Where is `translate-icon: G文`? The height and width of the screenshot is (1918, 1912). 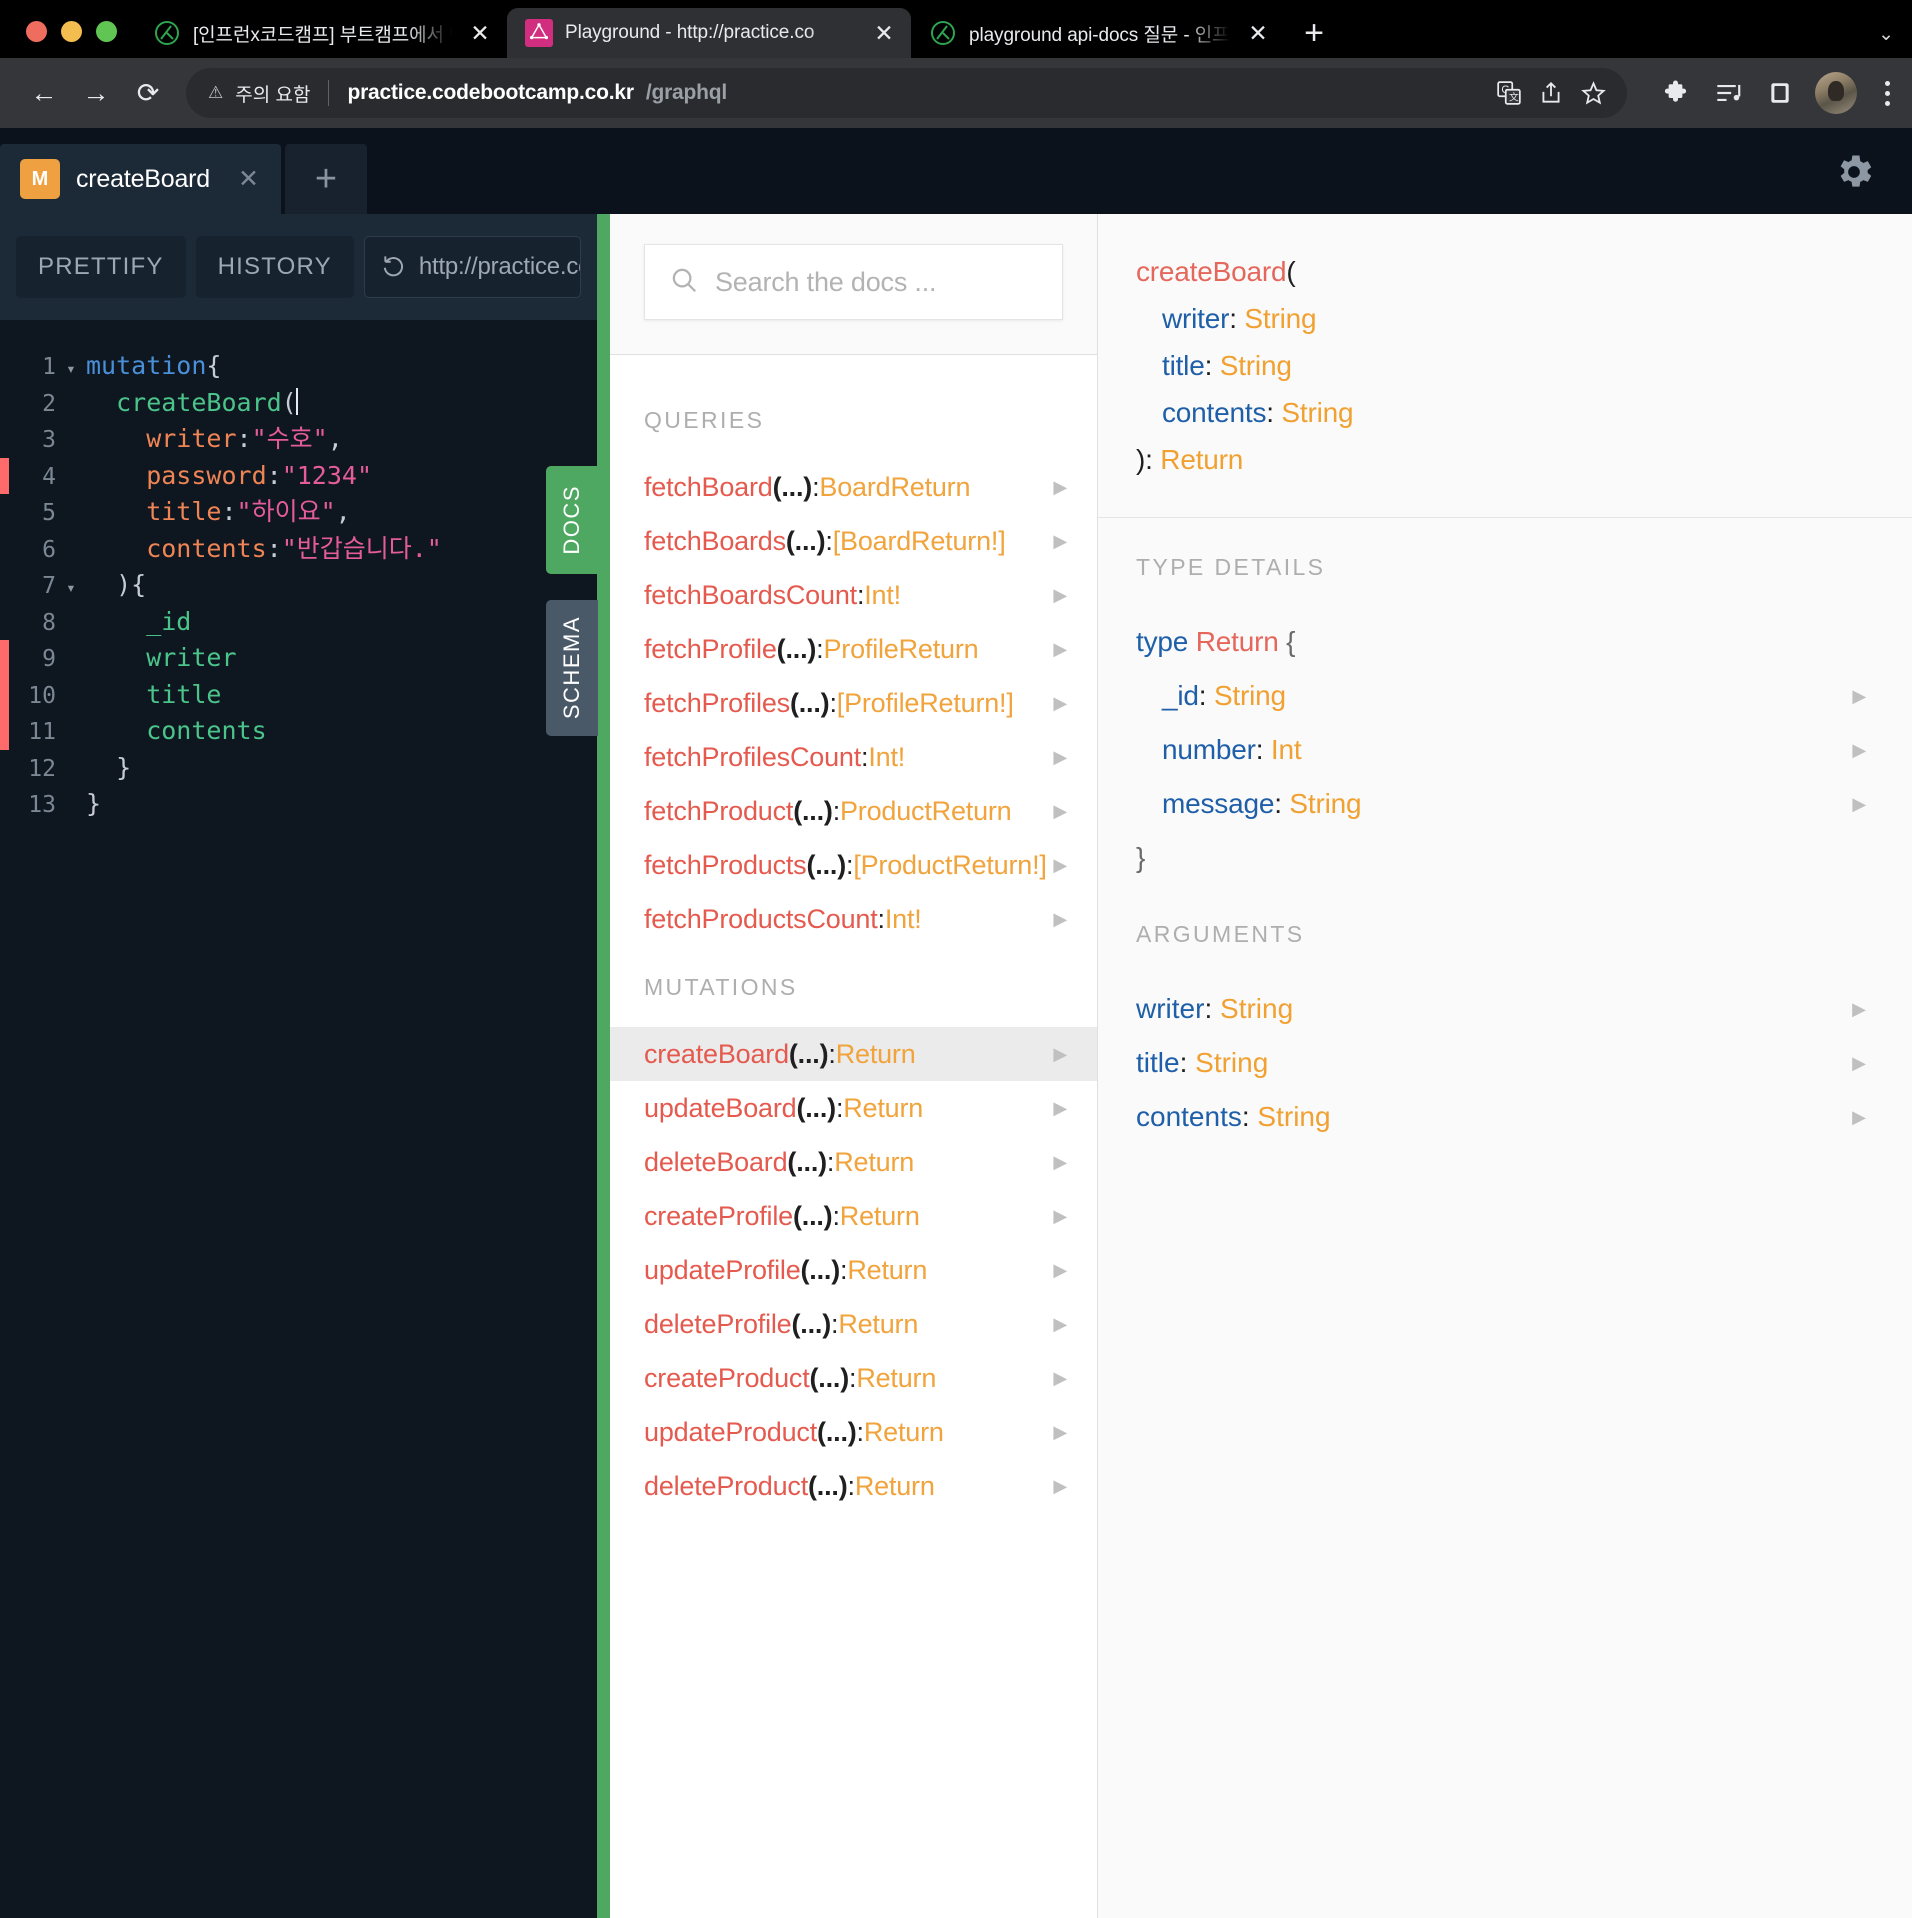
translate-icon: G文 is located at coordinates (1509, 93).